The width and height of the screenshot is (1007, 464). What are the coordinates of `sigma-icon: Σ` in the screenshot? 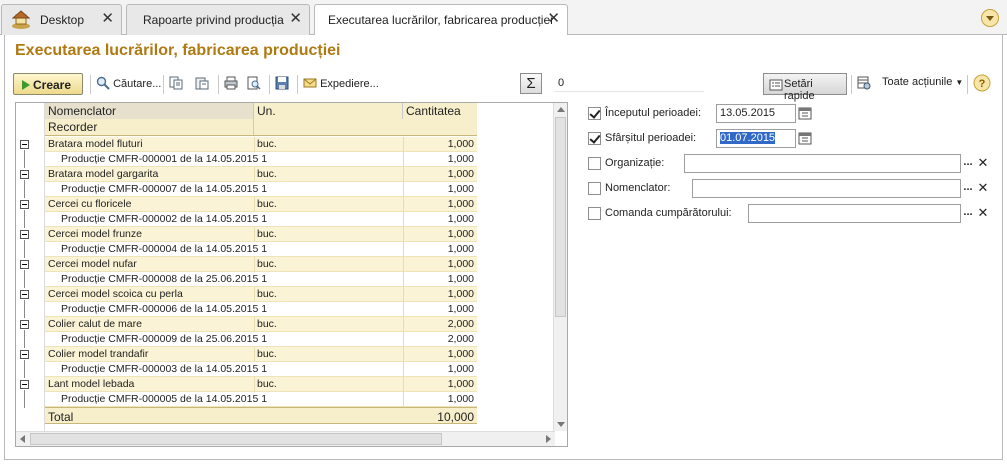 It's located at (531, 83).